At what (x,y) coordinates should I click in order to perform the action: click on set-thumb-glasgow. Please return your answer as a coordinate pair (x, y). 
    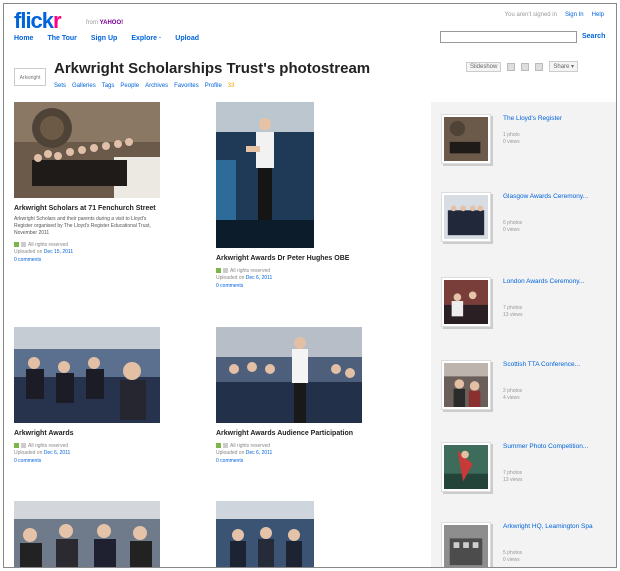
    Looking at the image, I should click on (466, 217).